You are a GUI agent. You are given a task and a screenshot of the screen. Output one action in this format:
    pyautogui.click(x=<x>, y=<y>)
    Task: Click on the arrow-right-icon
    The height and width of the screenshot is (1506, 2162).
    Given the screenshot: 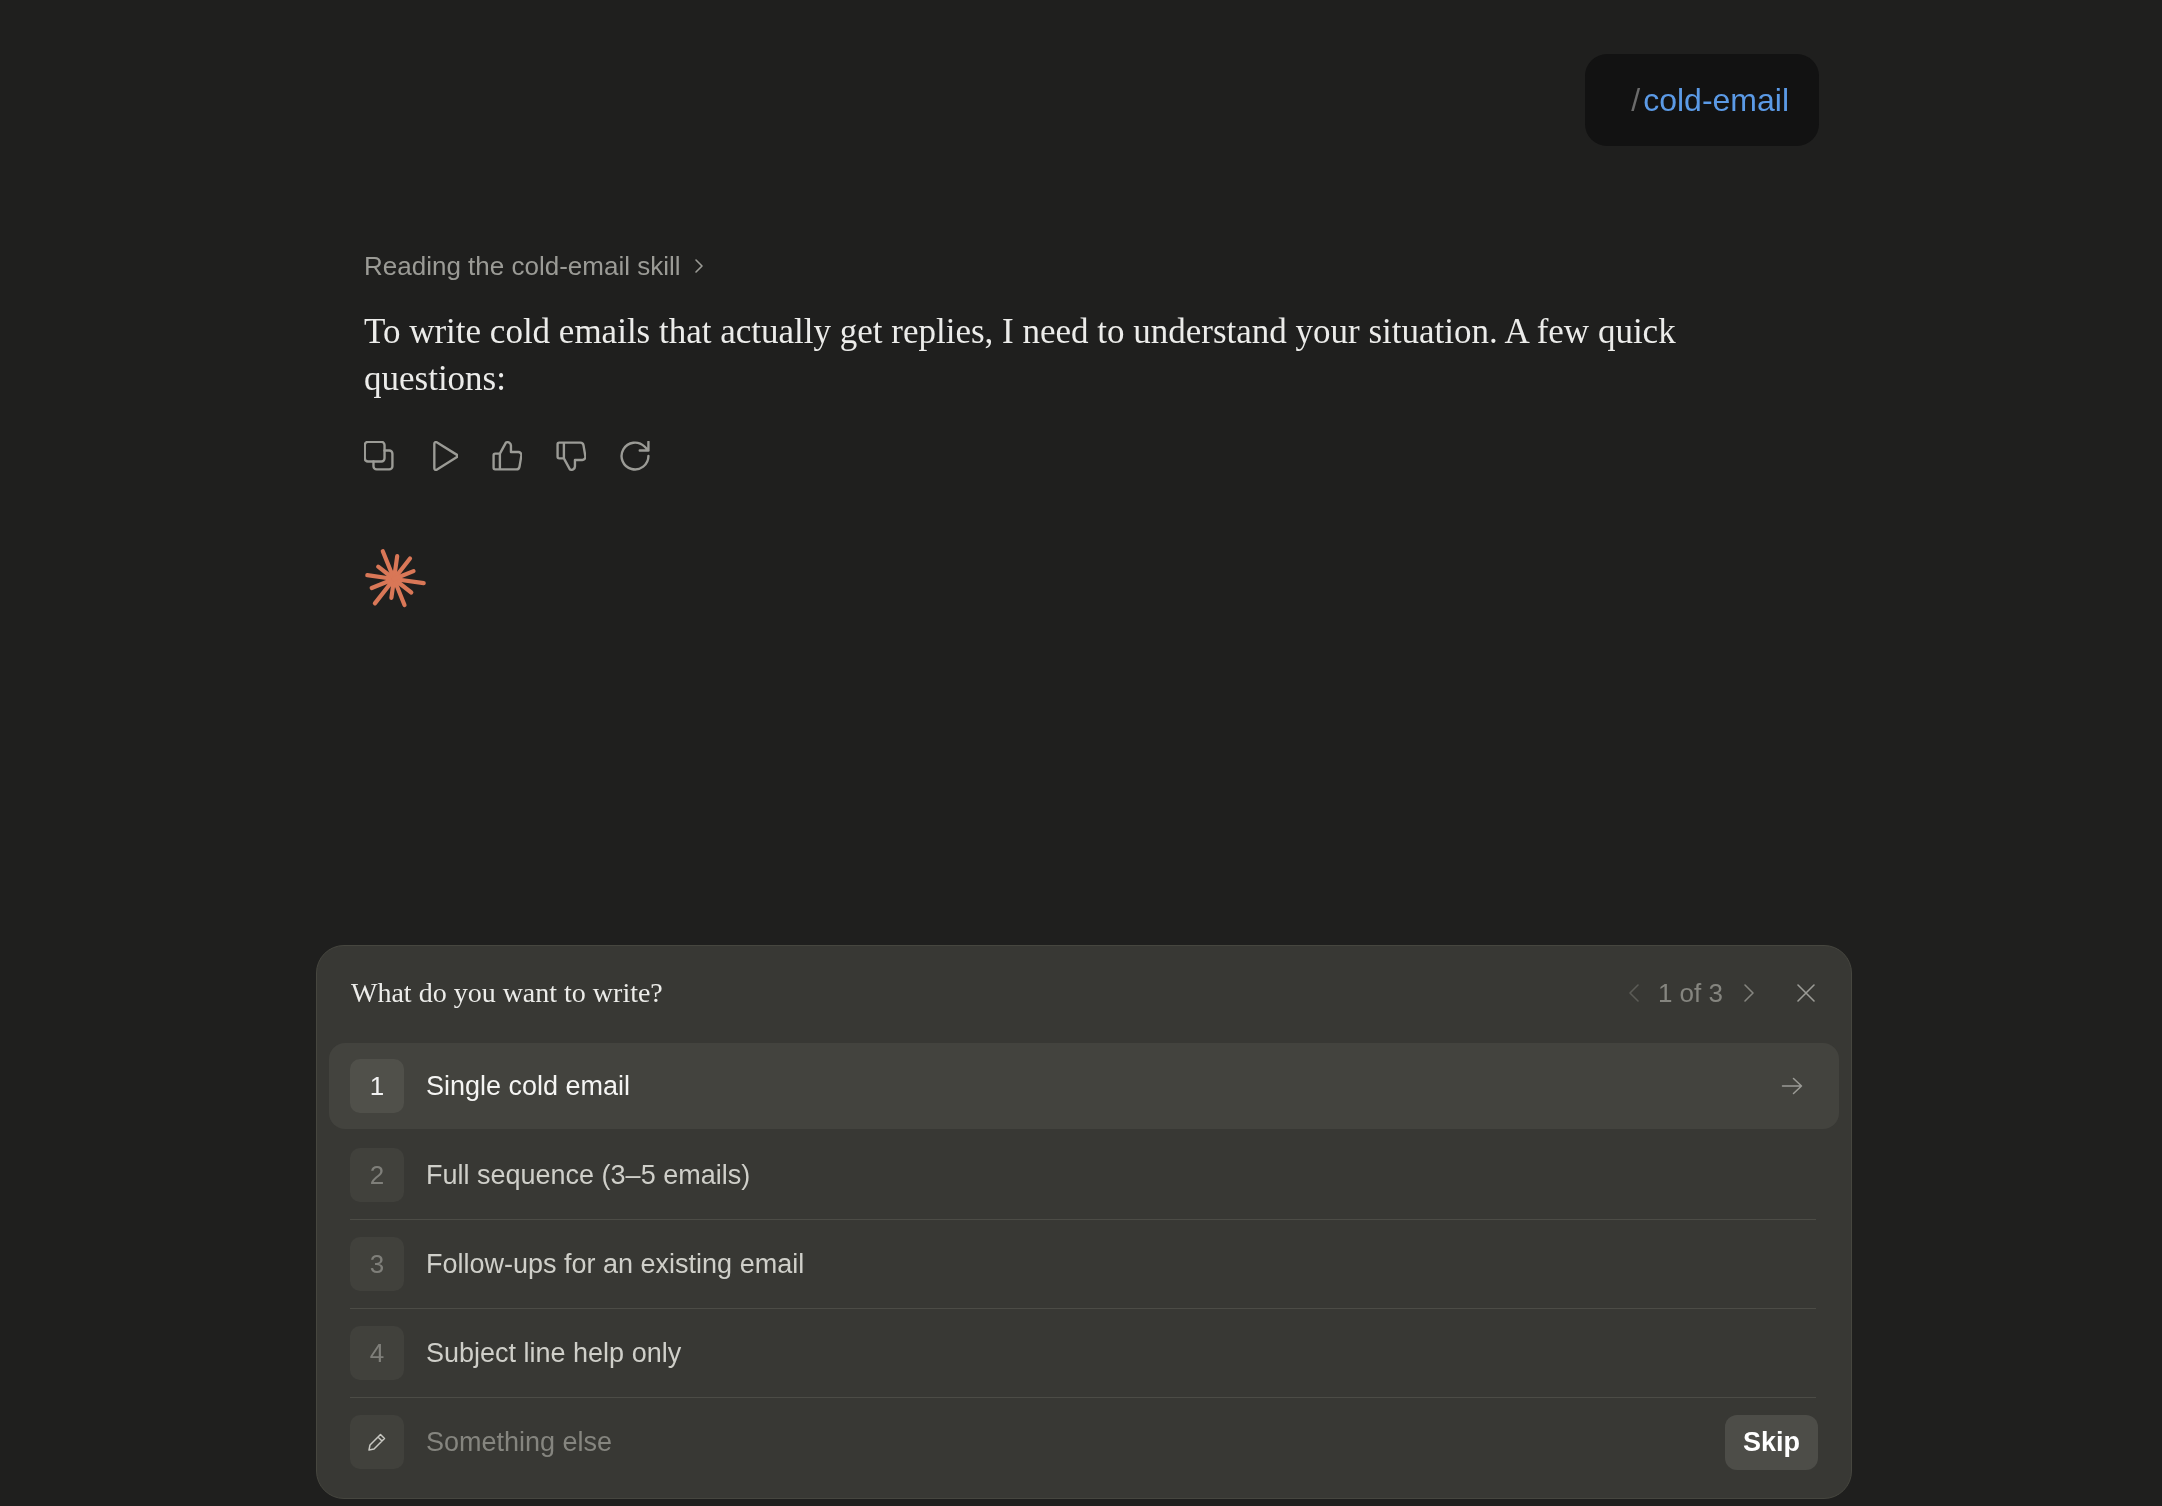 What is the action you would take?
    pyautogui.click(x=1792, y=1086)
    